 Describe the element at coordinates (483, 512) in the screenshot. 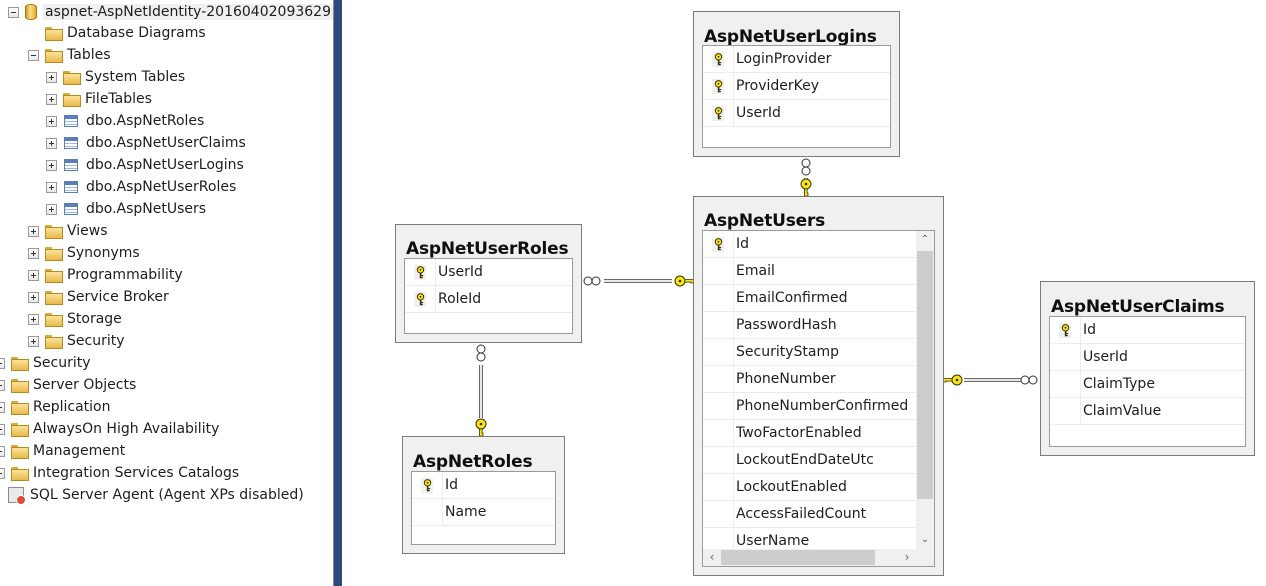

I see `column-row: Name` at that location.